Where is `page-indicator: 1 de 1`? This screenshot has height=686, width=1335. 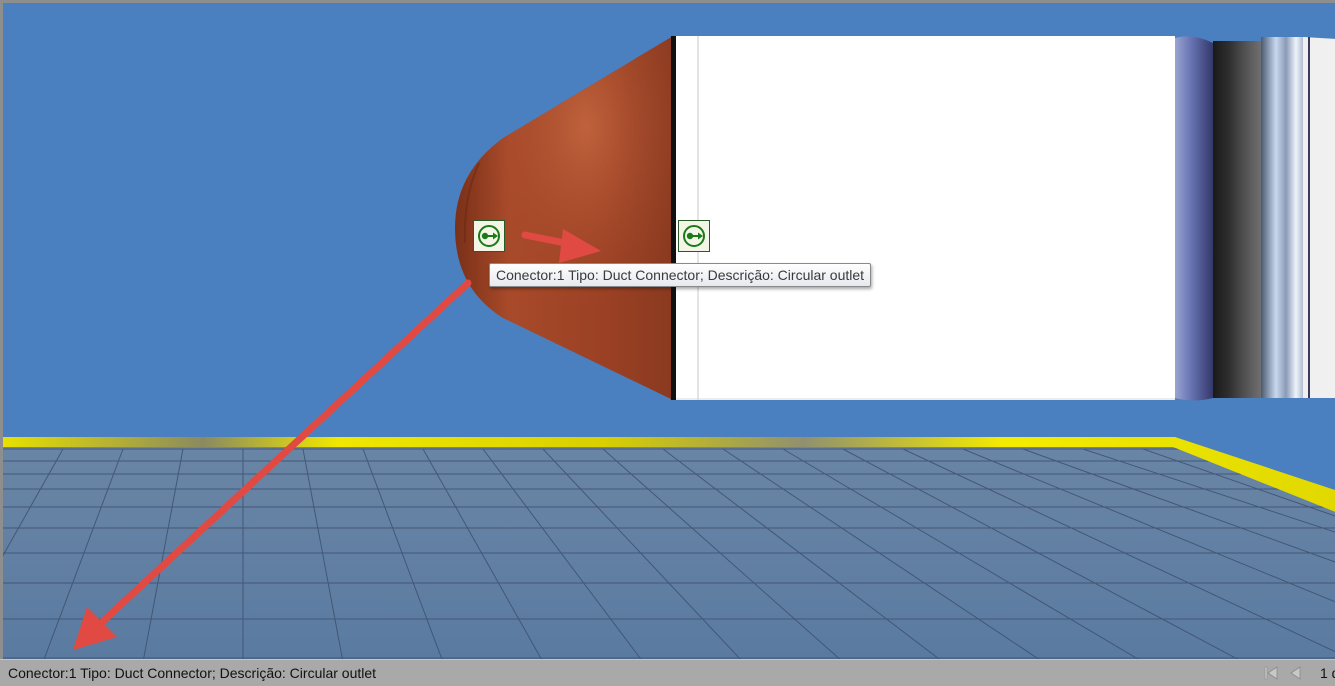 page-indicator: 1 de 1 is located at coordinates (1327, 673).